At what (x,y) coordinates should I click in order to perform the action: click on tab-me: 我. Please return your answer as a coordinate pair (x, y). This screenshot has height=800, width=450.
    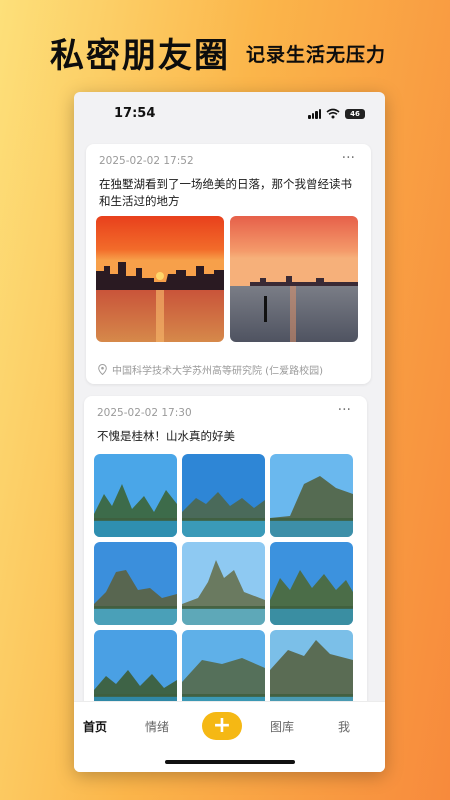
    Looking at the image, I should click on (344, 726).